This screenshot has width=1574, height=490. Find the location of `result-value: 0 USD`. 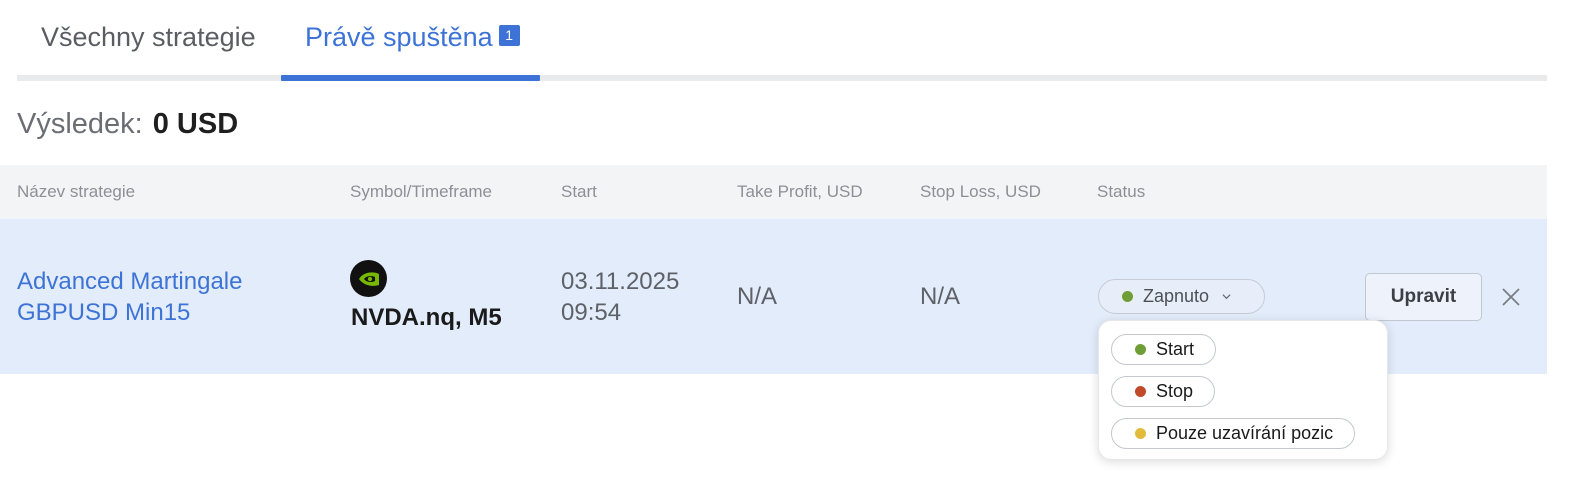

result-value: 0 USD is located at coordinates (195, 124).